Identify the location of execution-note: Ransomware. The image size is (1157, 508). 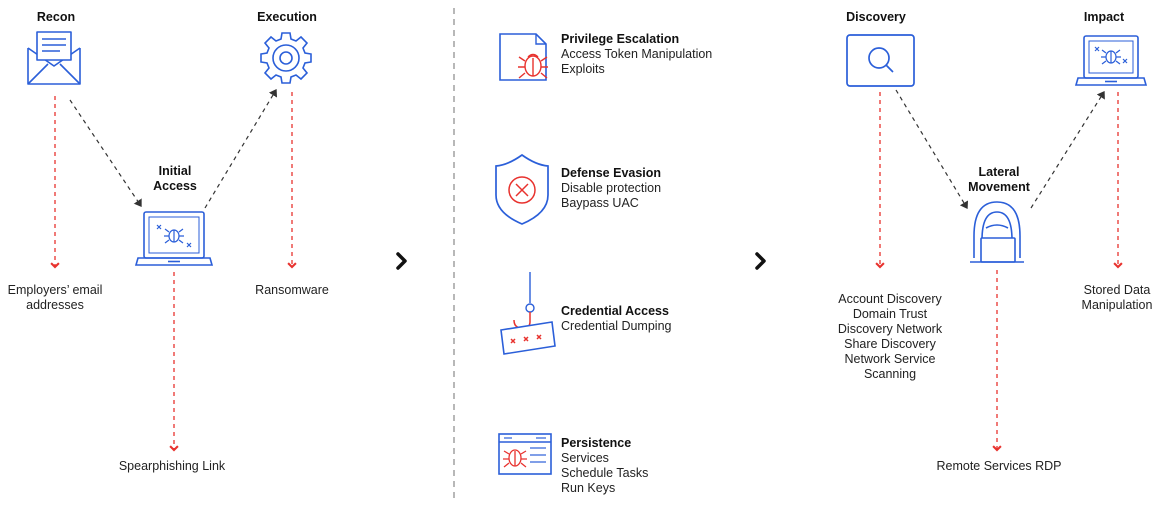
(292, 290).